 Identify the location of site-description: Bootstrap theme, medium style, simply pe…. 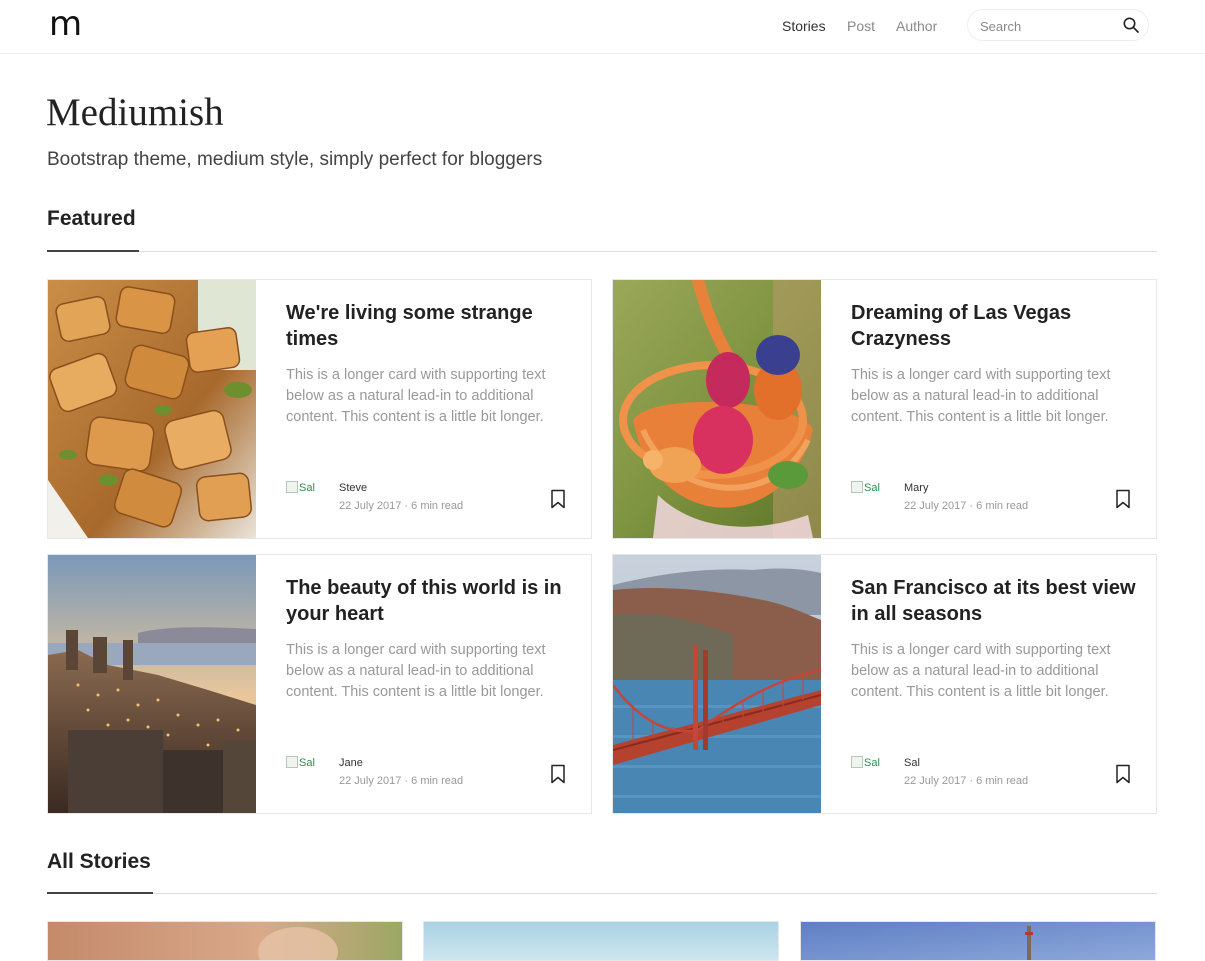
(295, 159).